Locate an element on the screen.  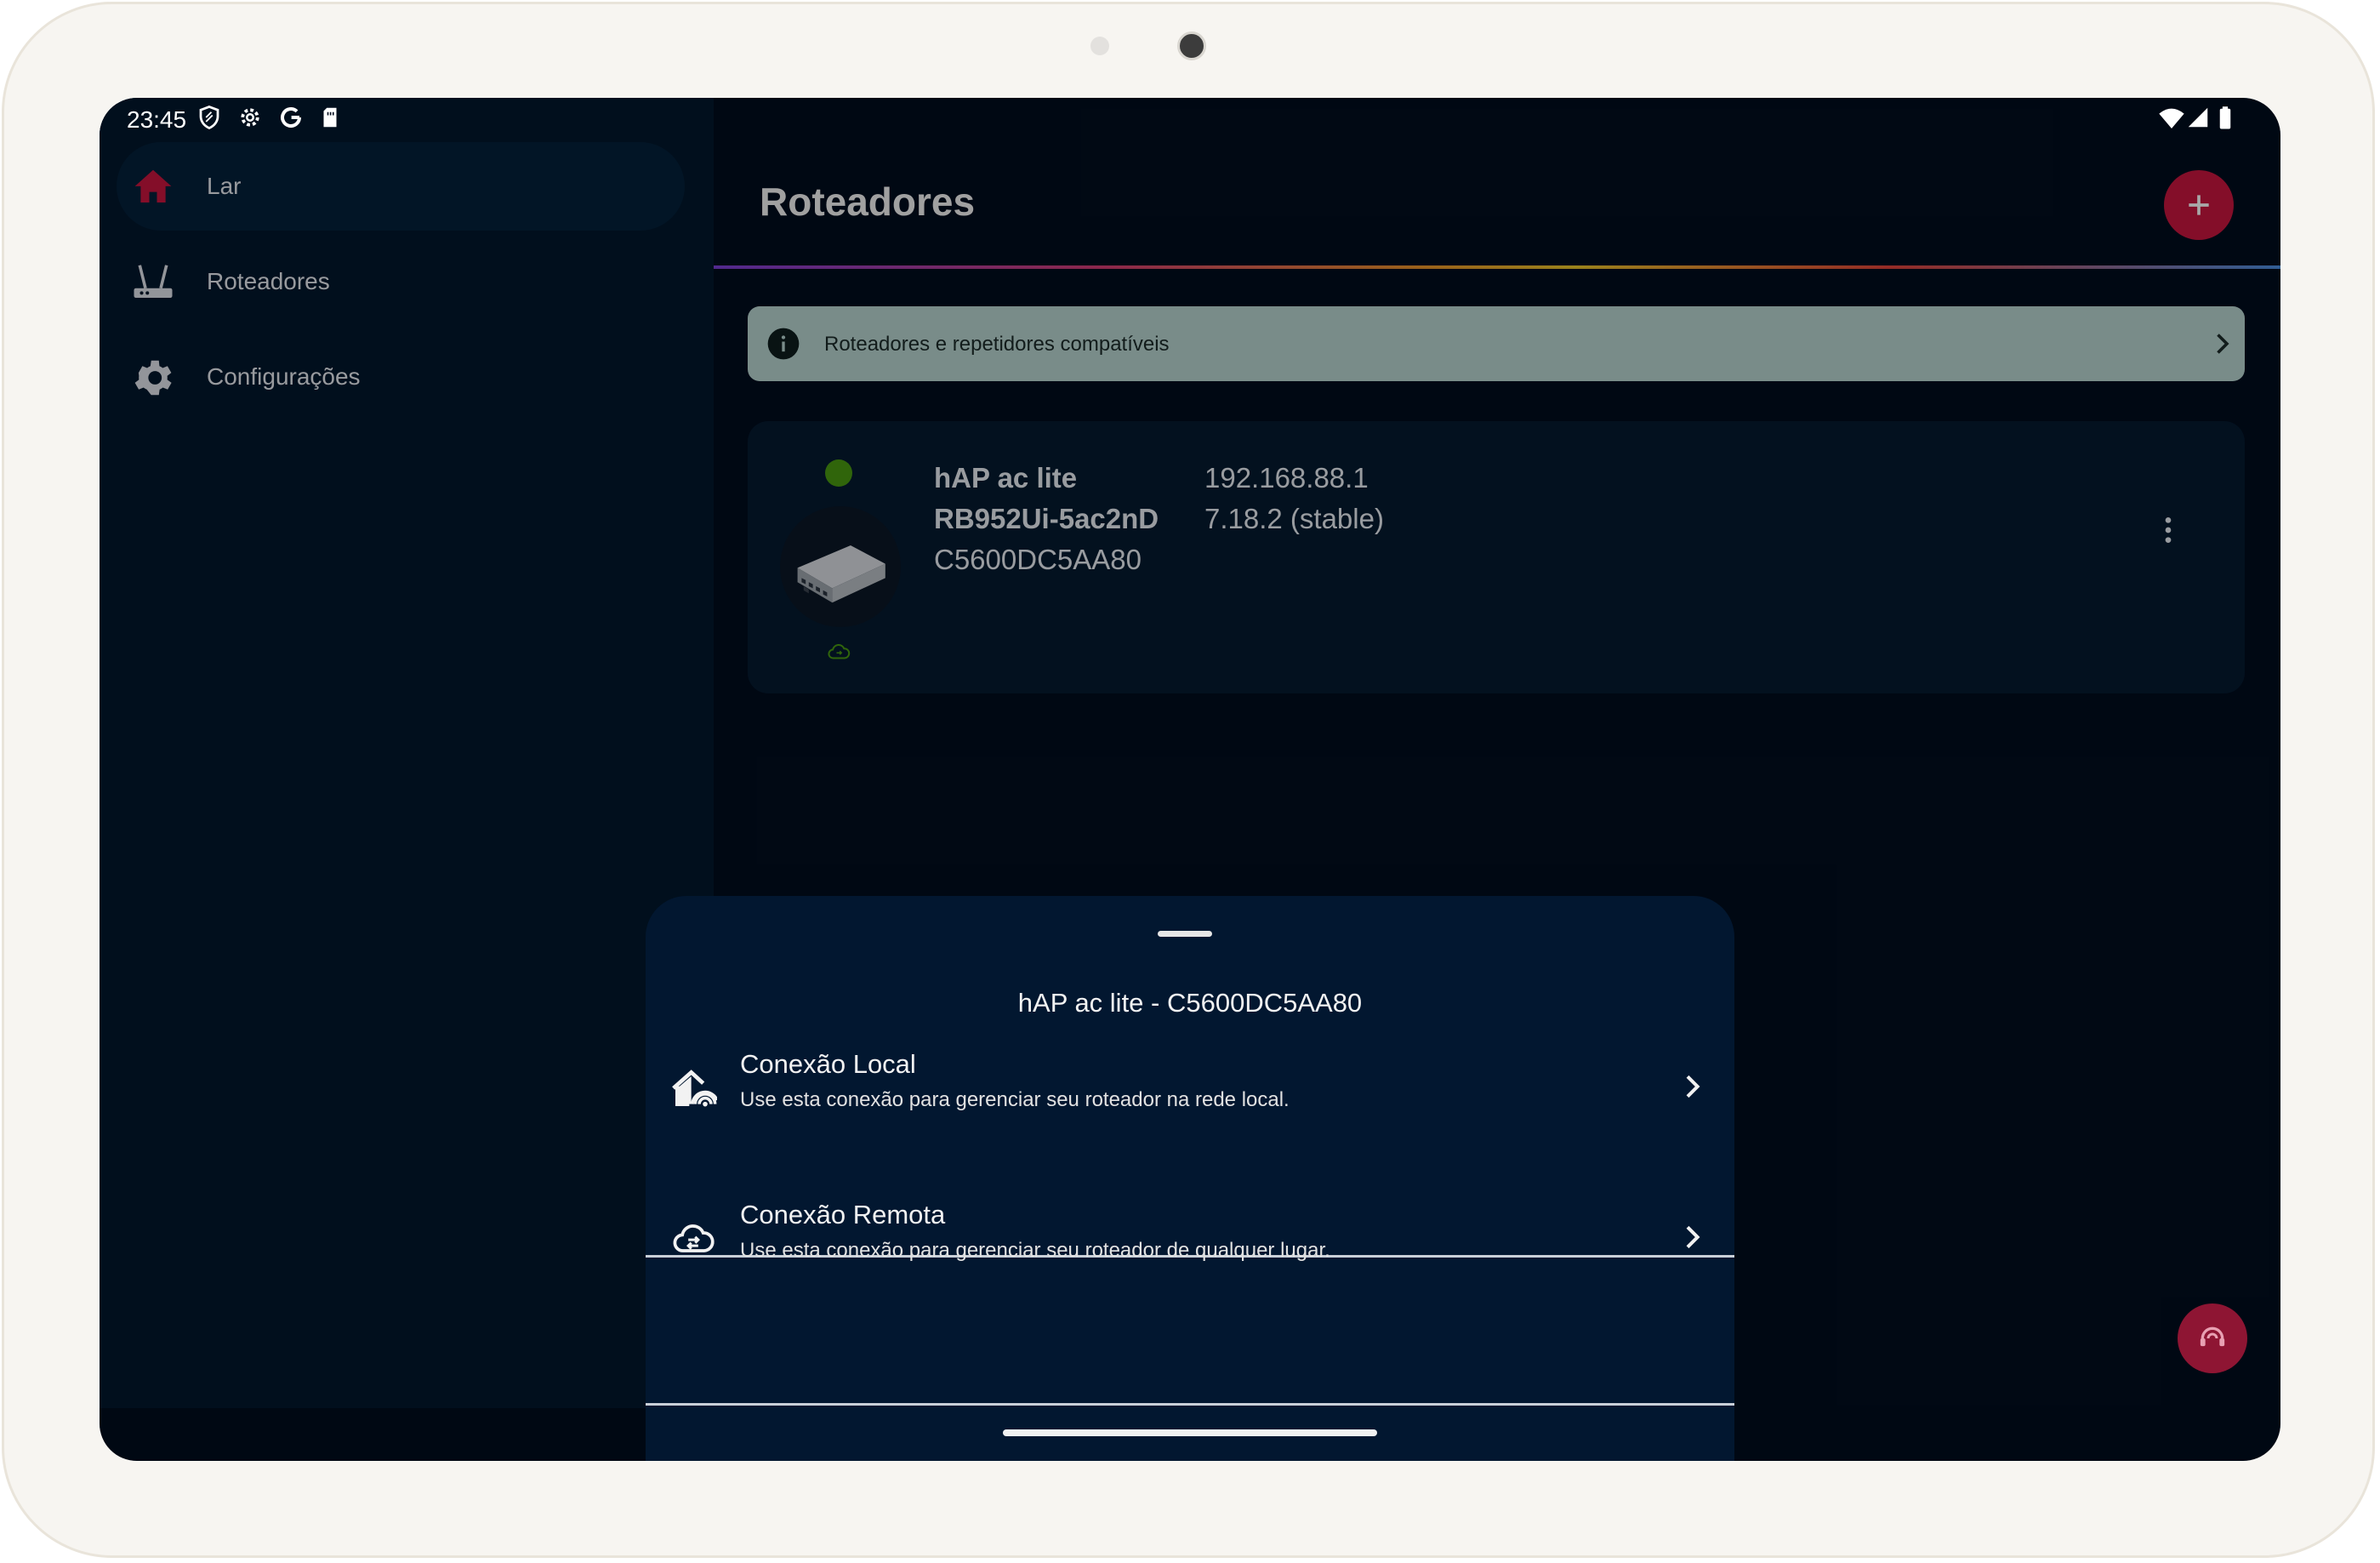
drag-handle is located at coordinates (1185, 934).